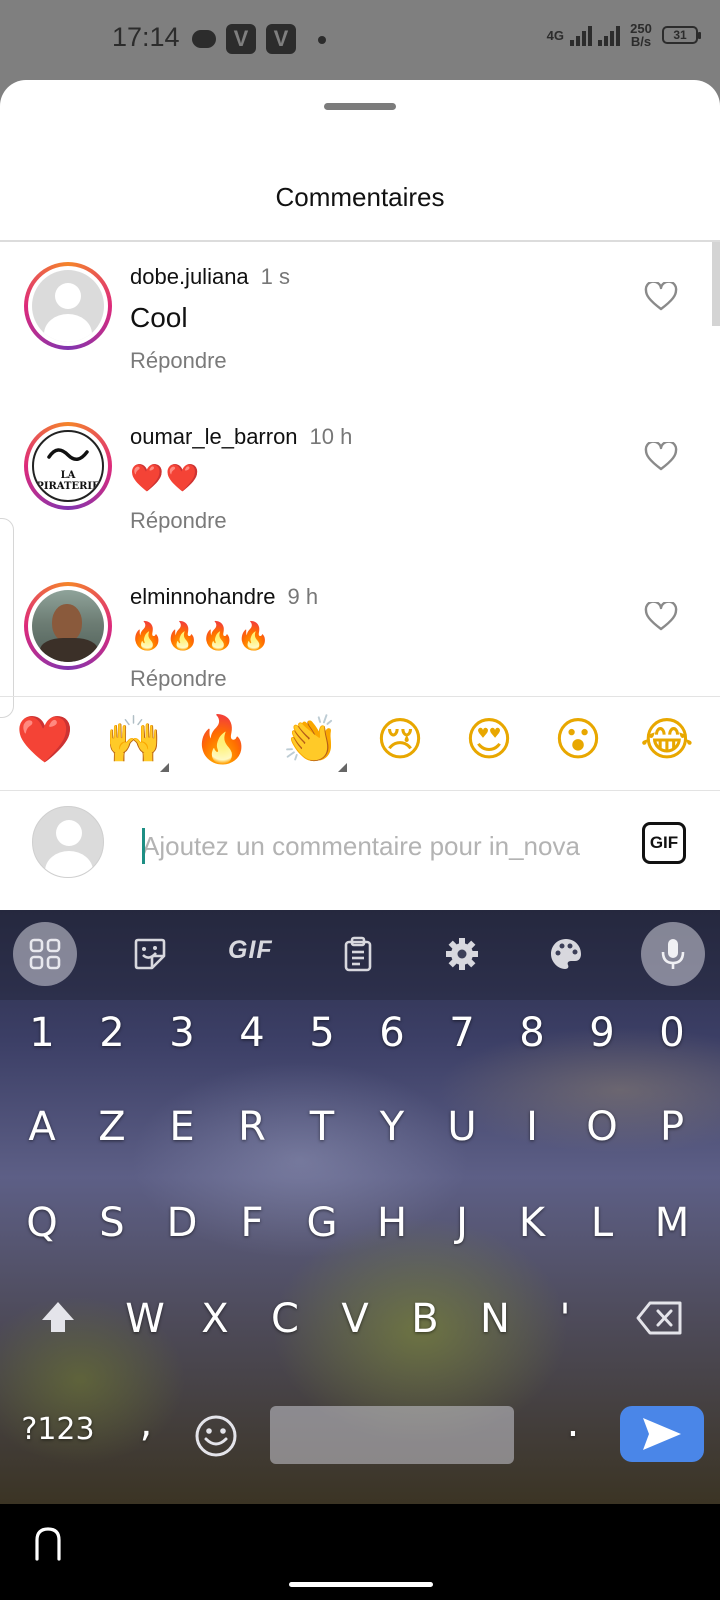 The width and height of the screenshot is (720, 1600). What do you see at coordinates (664, 843) in the screenshot?
I see `gif-button: GIF` at bounding box center [664, 843].